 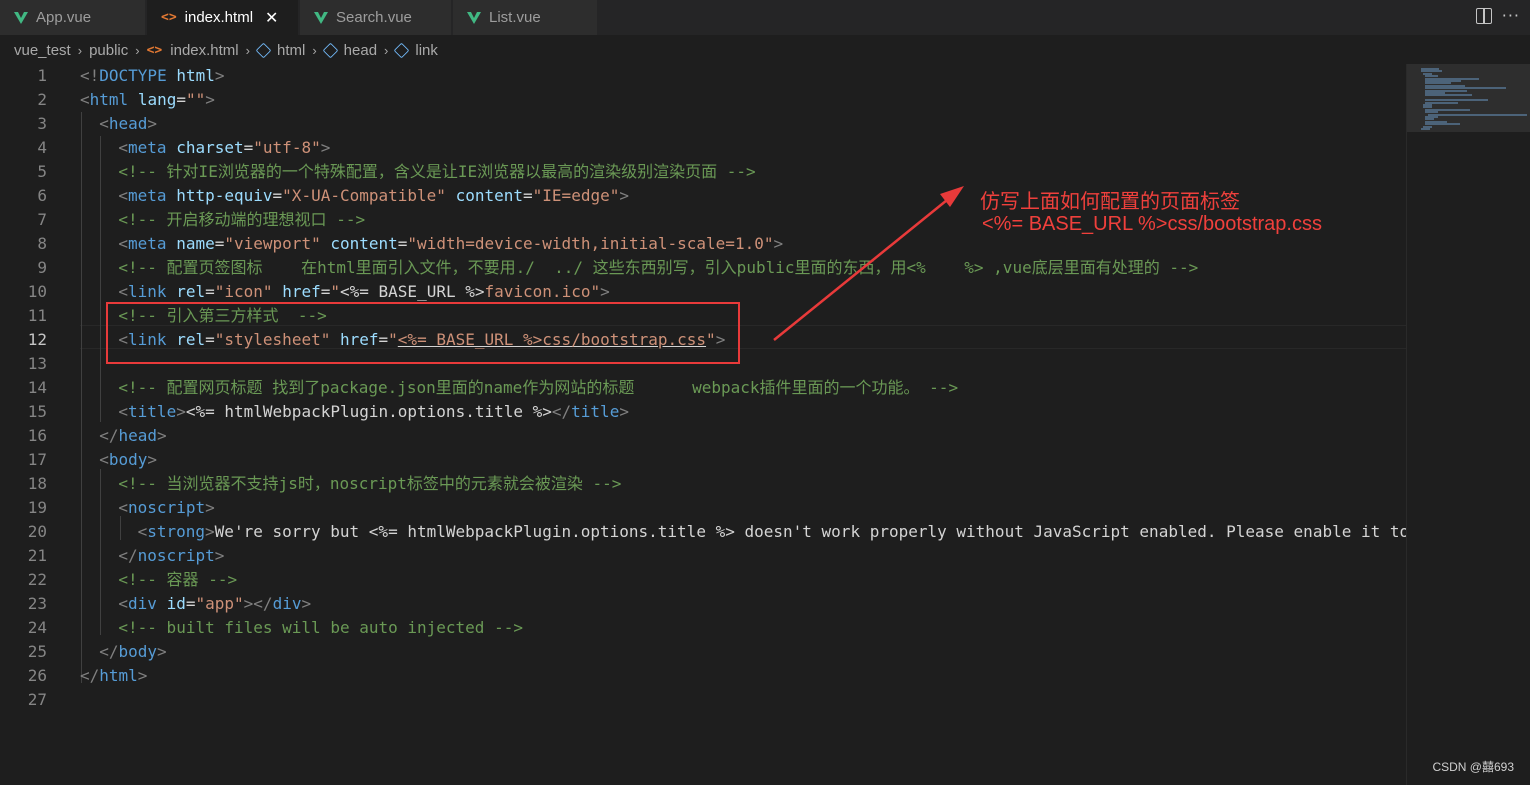 I want to click on annotation-title: 仿写上面如何配置的页面标签, so click(x=1110, y=202).